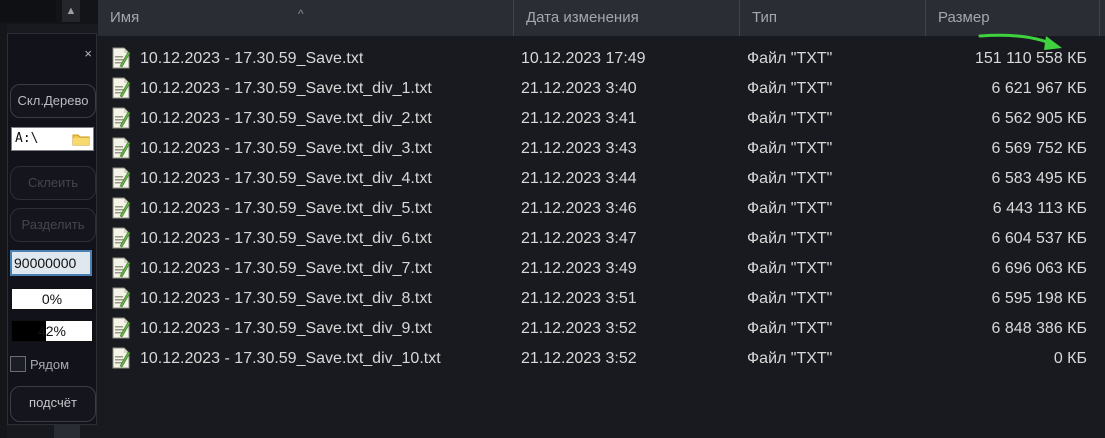 The image size is (1105, 438). Describe the element at coordinates (28, 11) in the screenshot. I see `top-strip-block` at that location.